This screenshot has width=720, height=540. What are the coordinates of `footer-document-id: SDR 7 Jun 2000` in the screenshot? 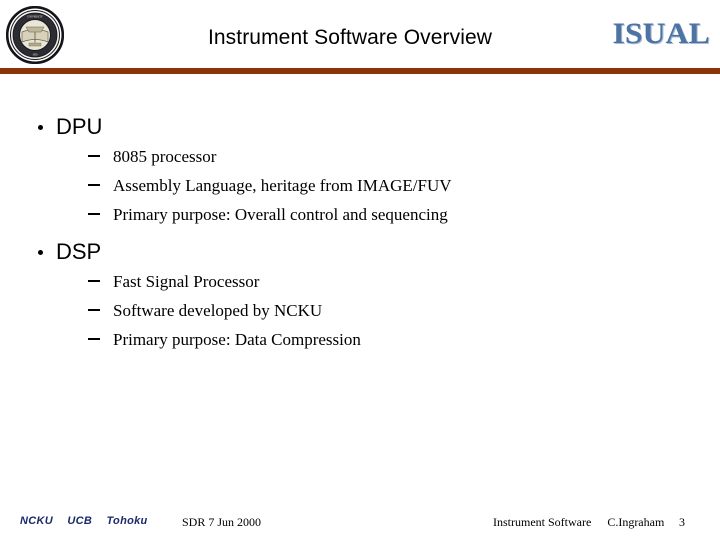 It's located at (222, 522).